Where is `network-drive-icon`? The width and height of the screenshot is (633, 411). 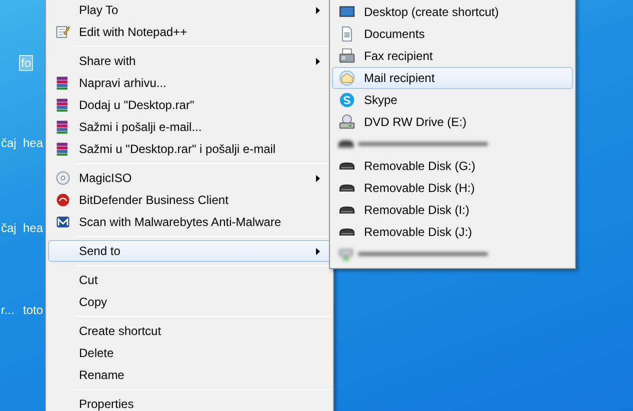
network-drive-icon is located at coordinates (346, 254).